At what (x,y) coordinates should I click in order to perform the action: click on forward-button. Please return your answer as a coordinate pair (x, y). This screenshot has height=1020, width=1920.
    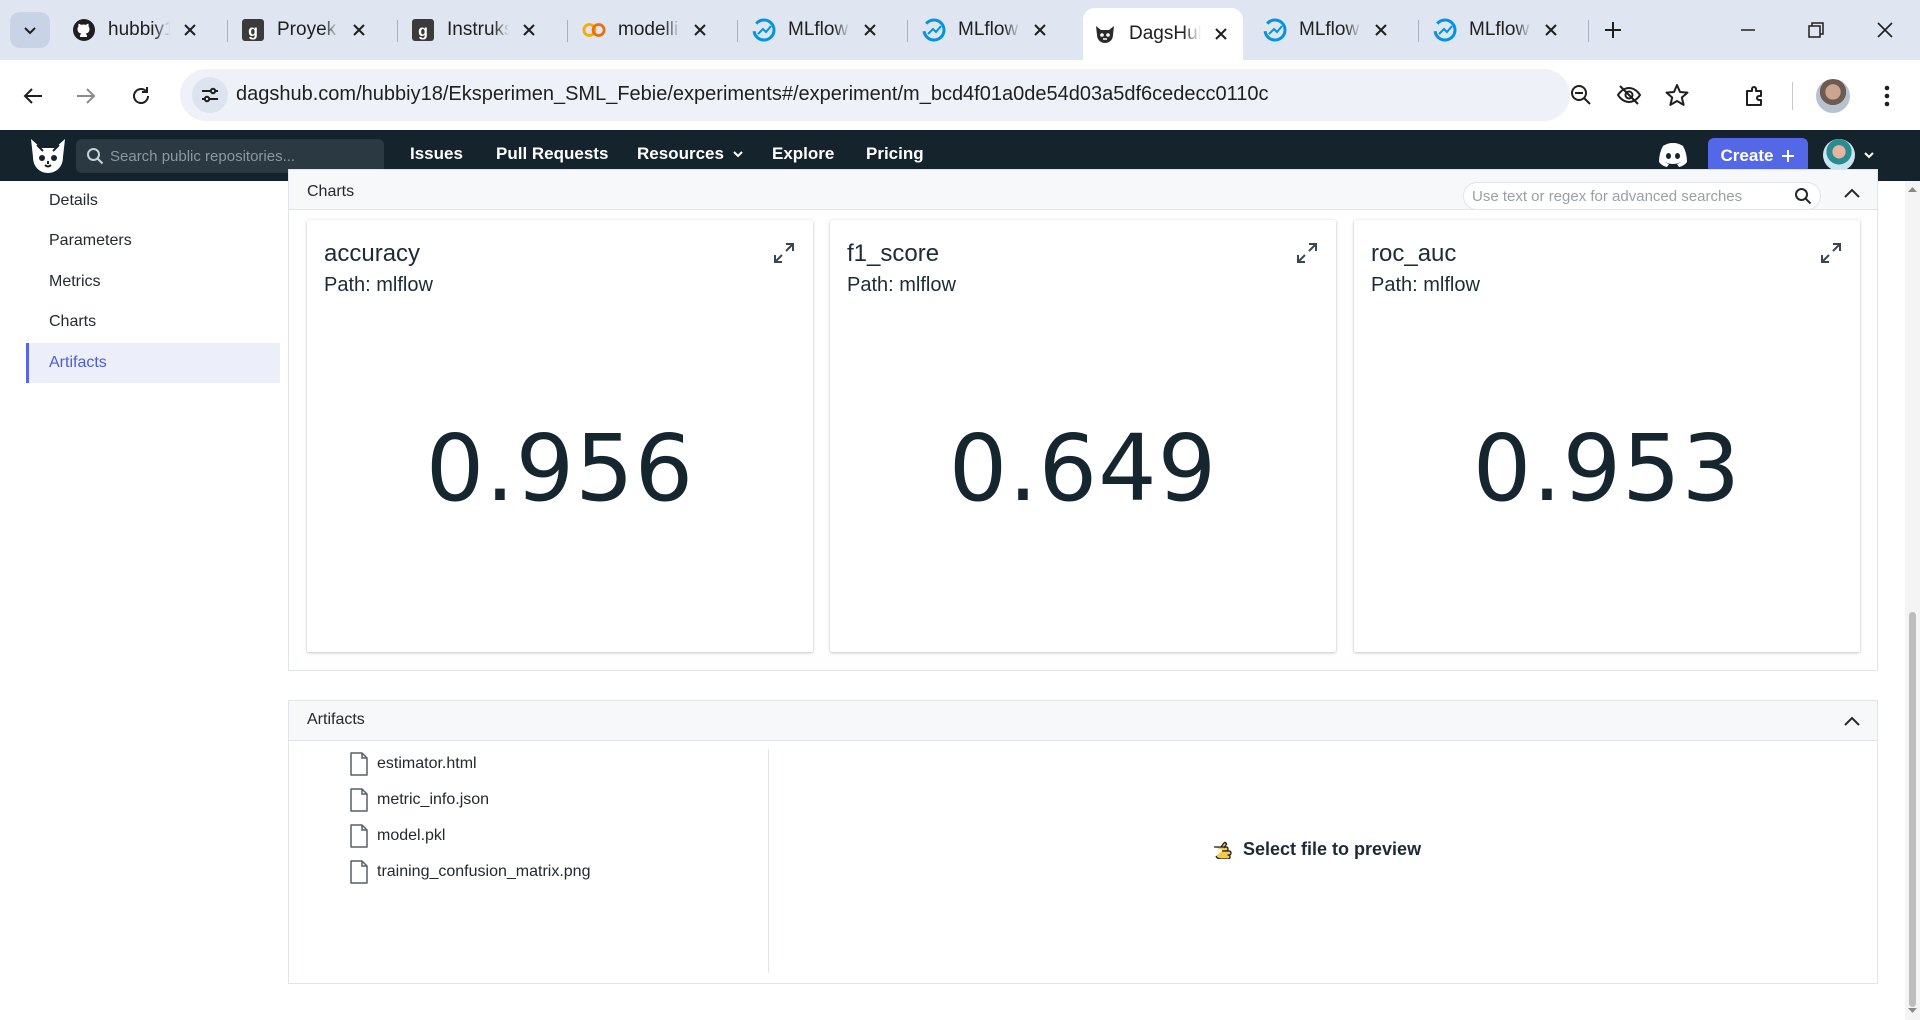
    Looking at the image, I should click on (86, 96).